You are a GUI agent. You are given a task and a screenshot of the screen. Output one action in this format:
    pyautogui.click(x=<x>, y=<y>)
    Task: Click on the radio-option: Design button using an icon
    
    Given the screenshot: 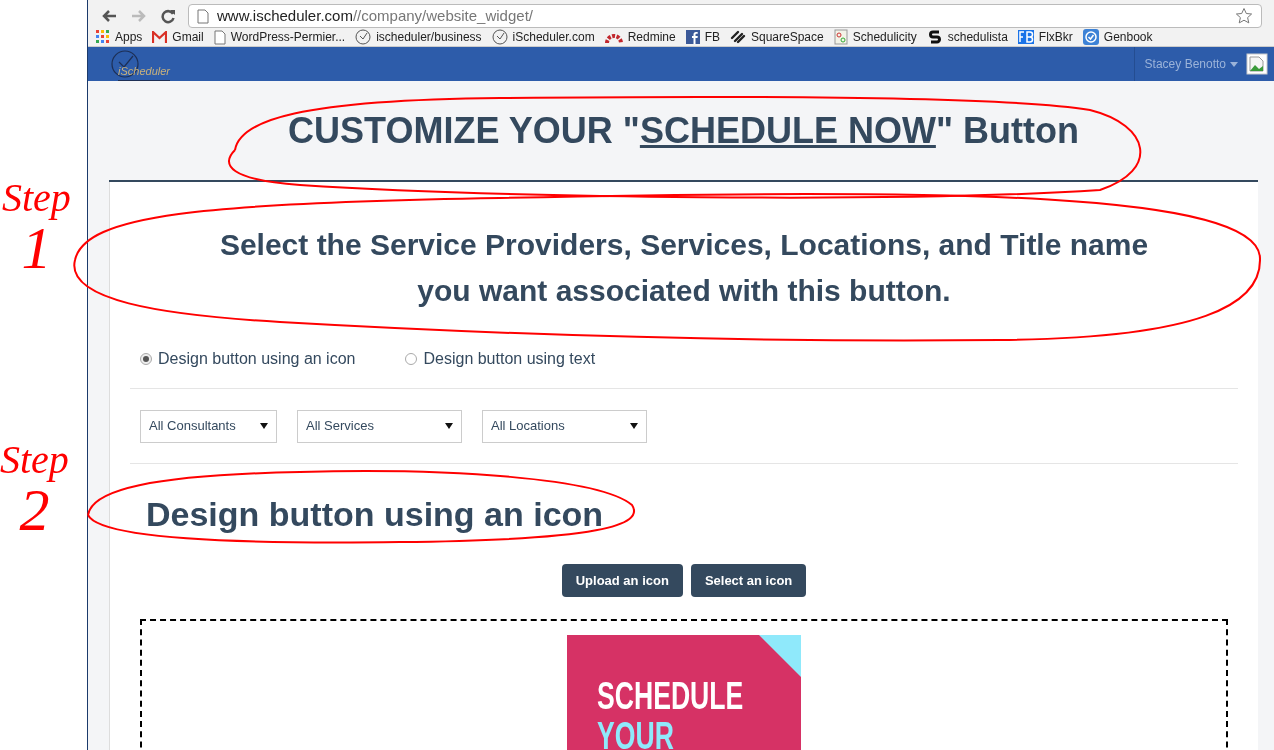 What is the action you would take?
    pyautogui.click(x=248, y=358)
    